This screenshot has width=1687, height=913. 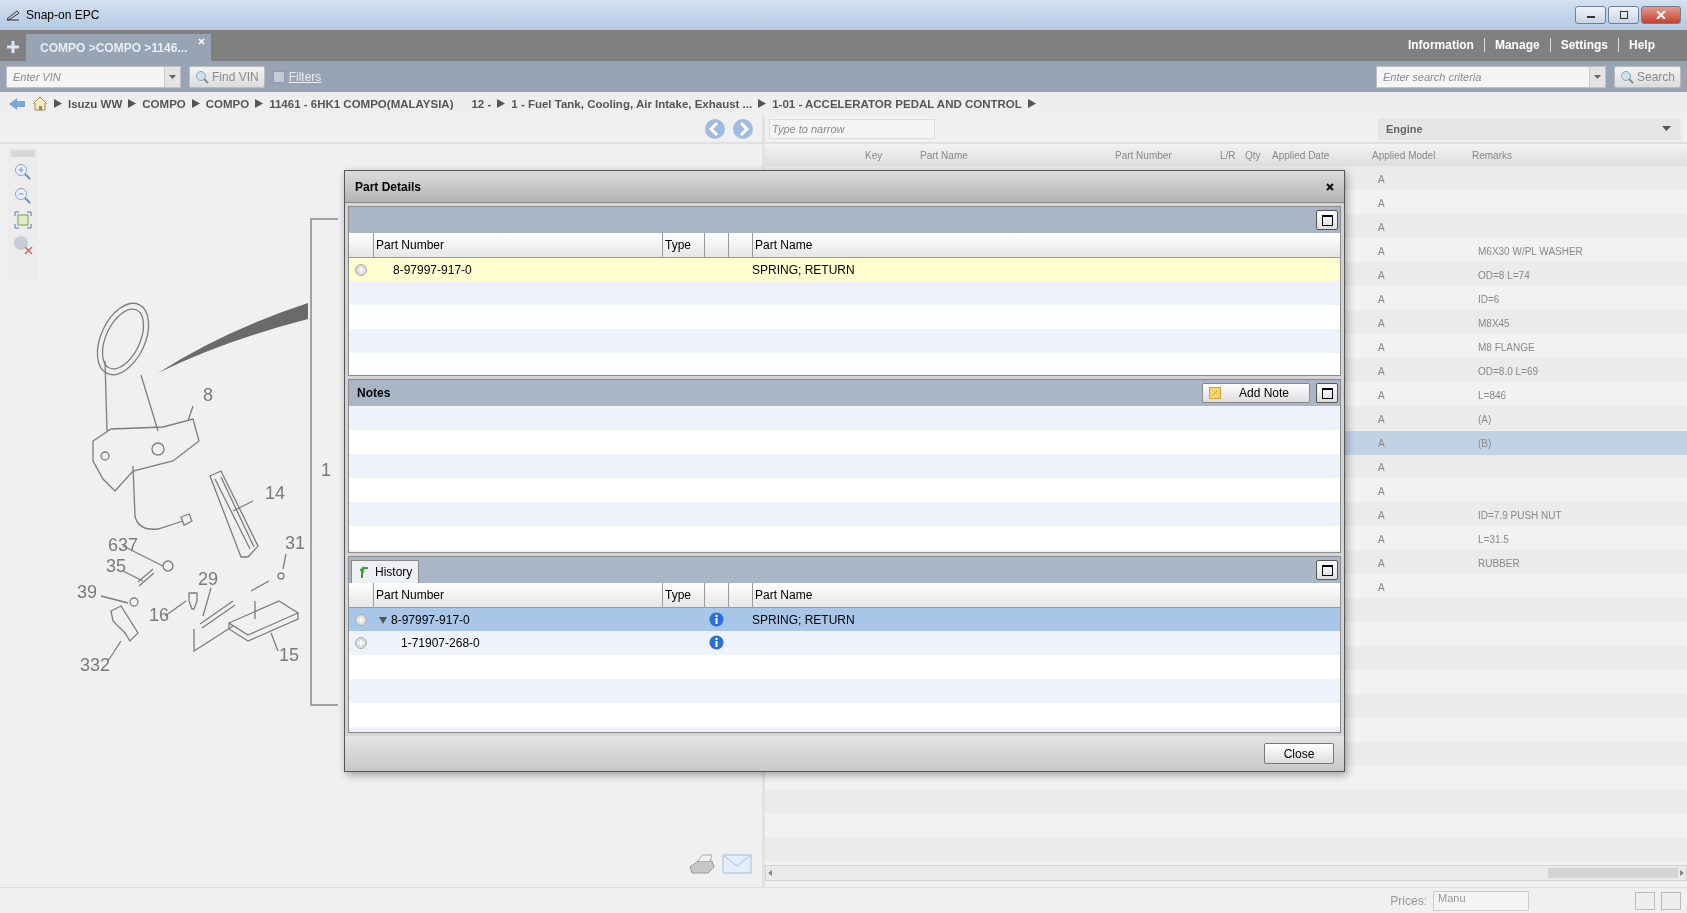 I want to click on table-cell-text: RUBBER, so click(x=1499, y=563).